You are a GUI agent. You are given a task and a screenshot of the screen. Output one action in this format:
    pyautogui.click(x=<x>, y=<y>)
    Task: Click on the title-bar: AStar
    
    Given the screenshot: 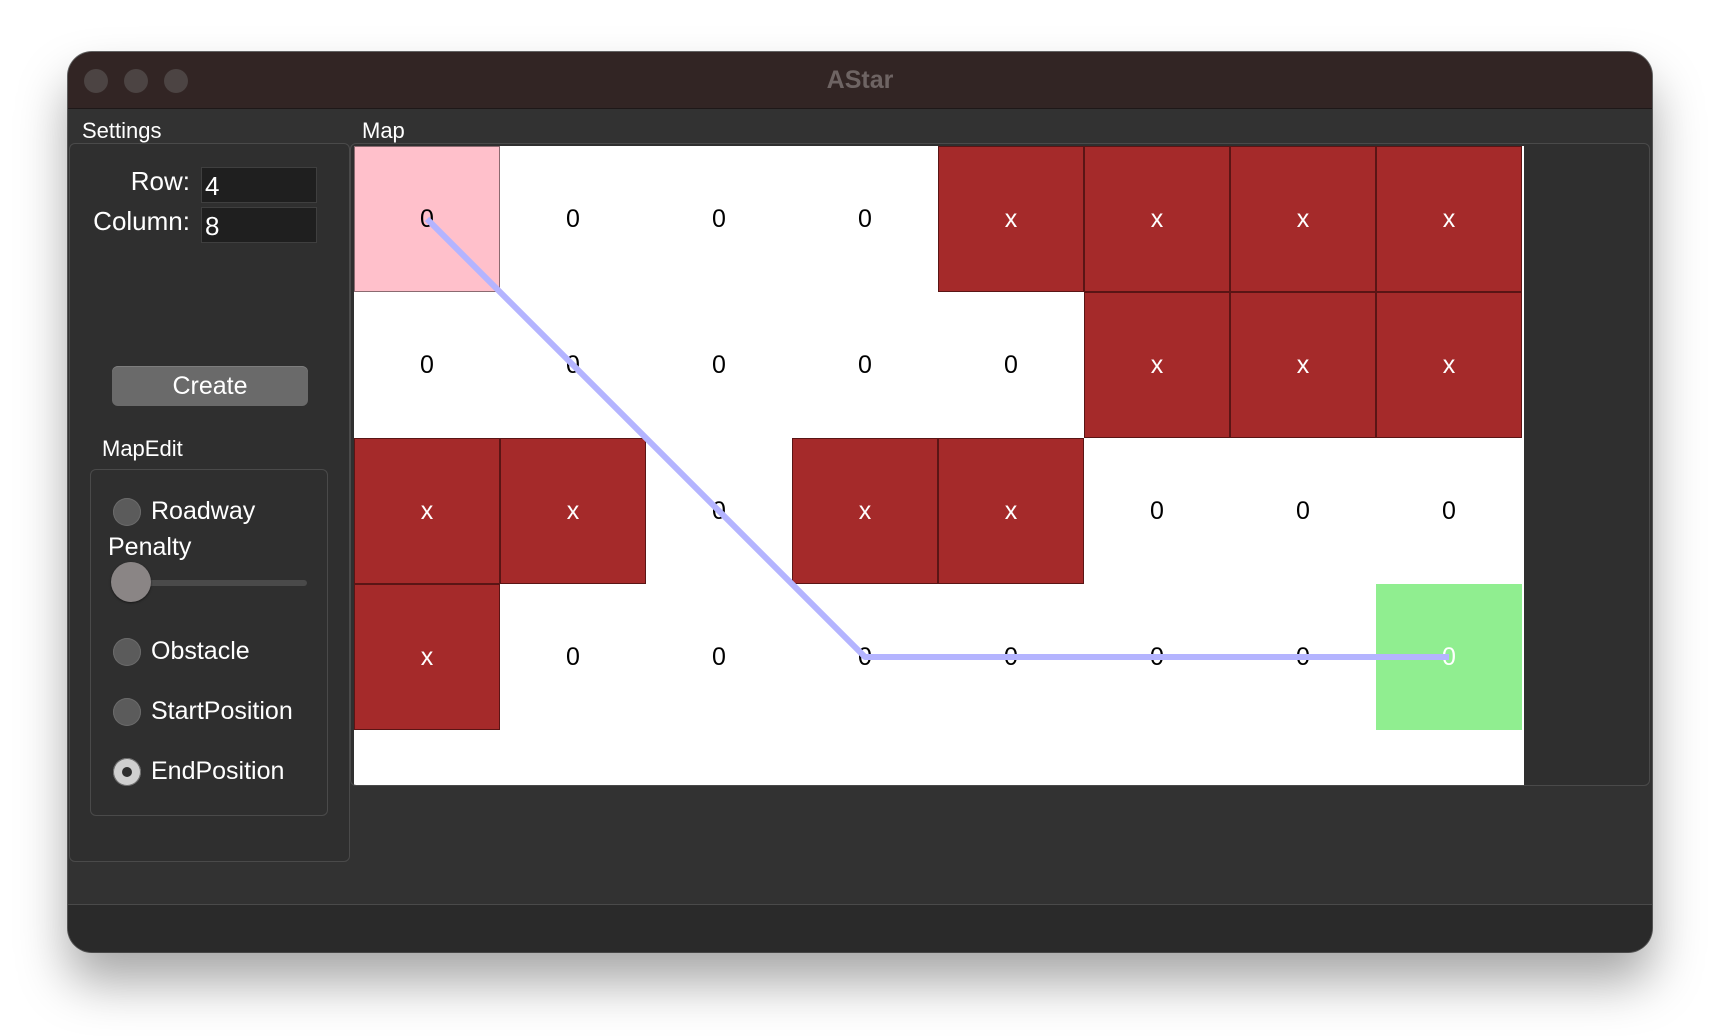 What is the action you would take?
    pyautogui.click(x=860, y=80)
    